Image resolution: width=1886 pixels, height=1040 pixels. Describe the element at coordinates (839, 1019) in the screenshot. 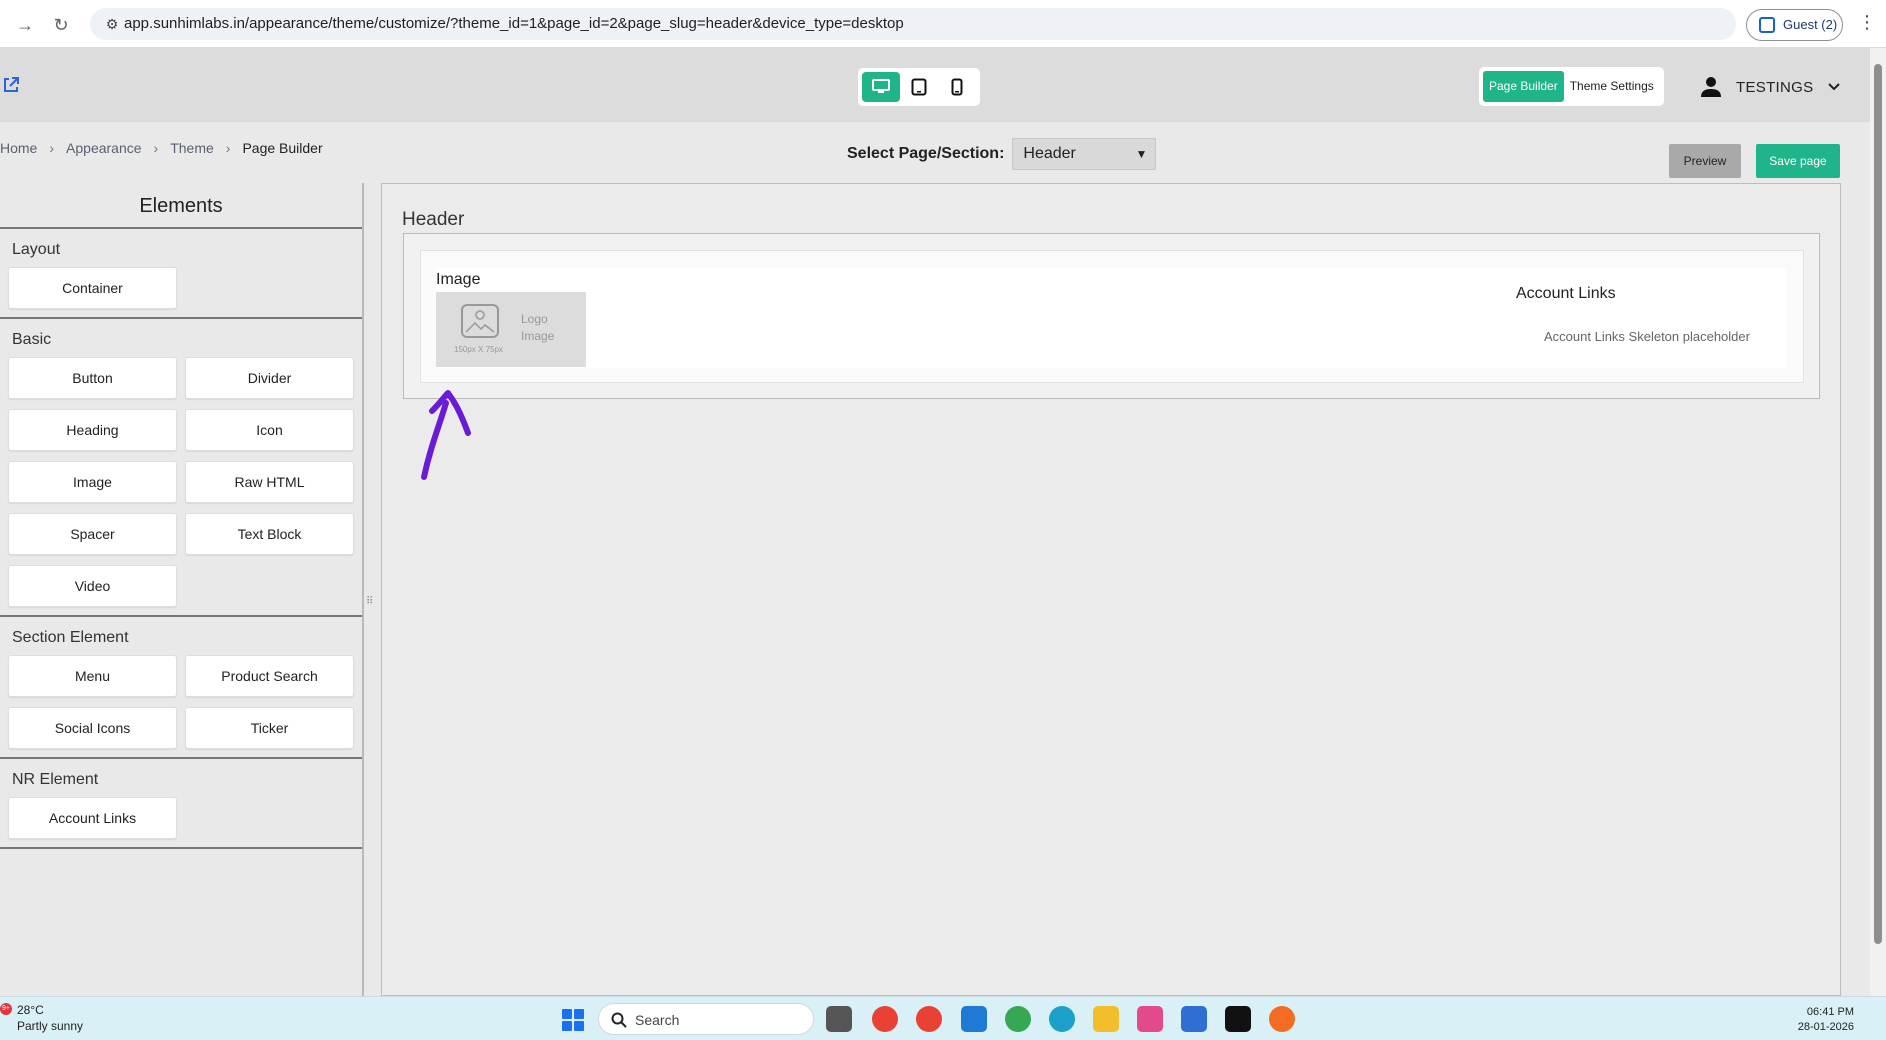

I see `task-view-icon` at that location.